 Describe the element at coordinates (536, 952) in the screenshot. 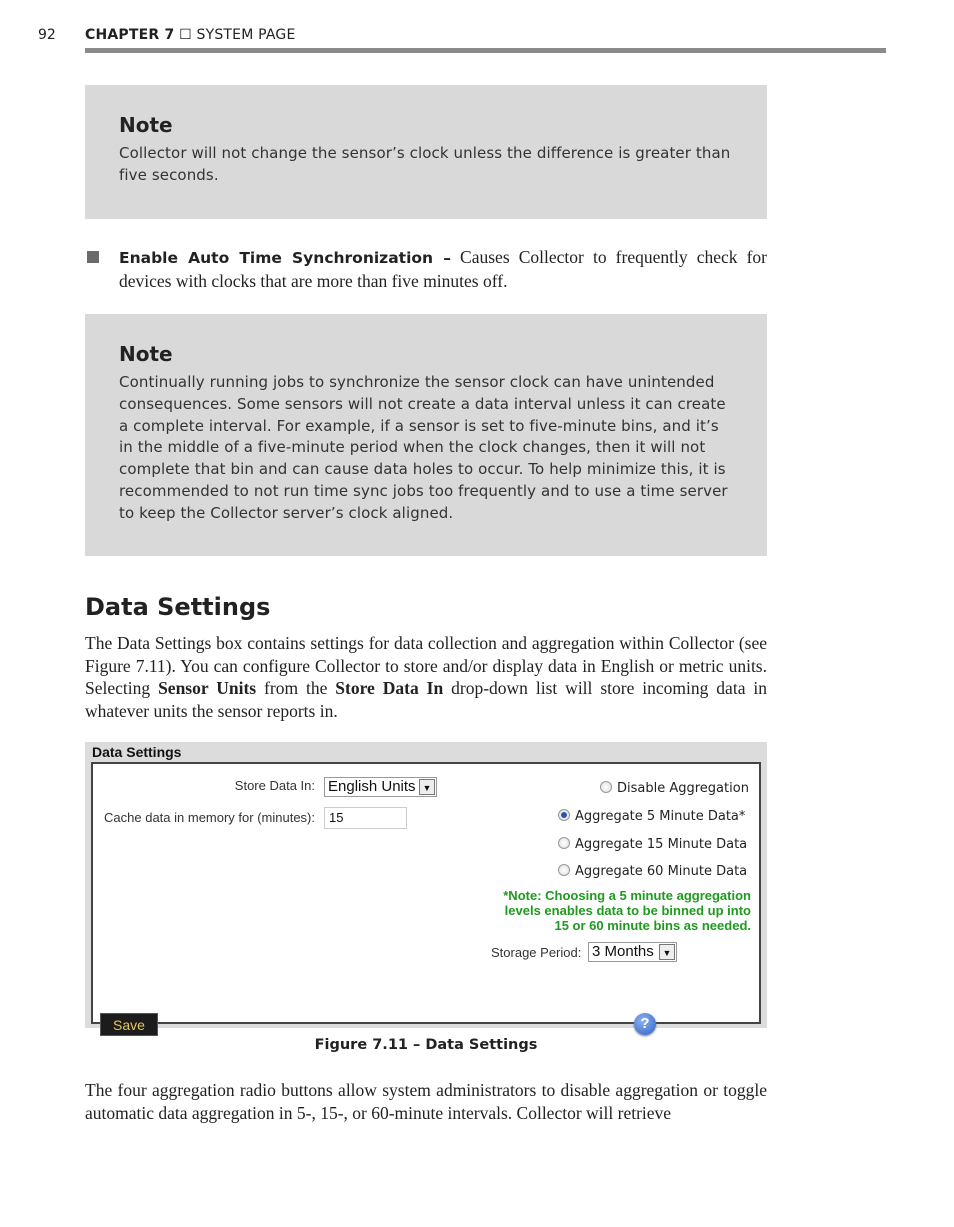

I see `storage-period-label: Storage Period:` at that location.